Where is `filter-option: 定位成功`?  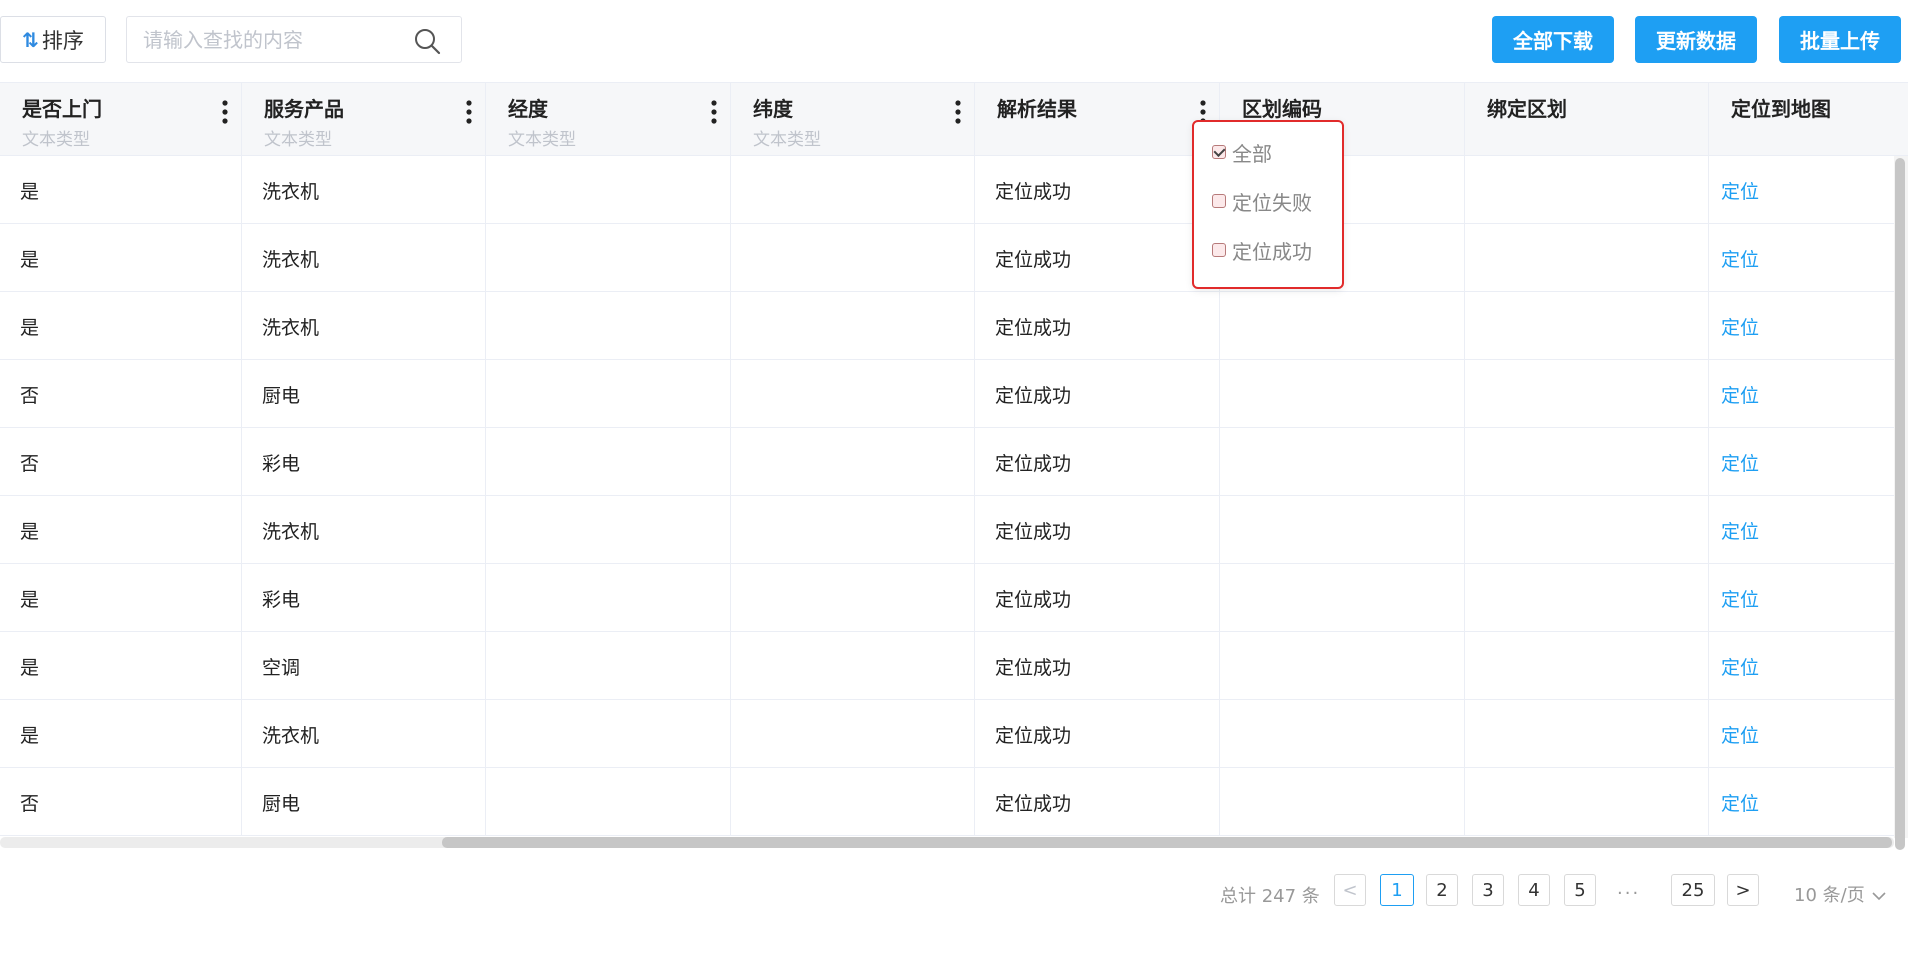 filter-option: 定位成功 is located at coordinates (1262, 250).